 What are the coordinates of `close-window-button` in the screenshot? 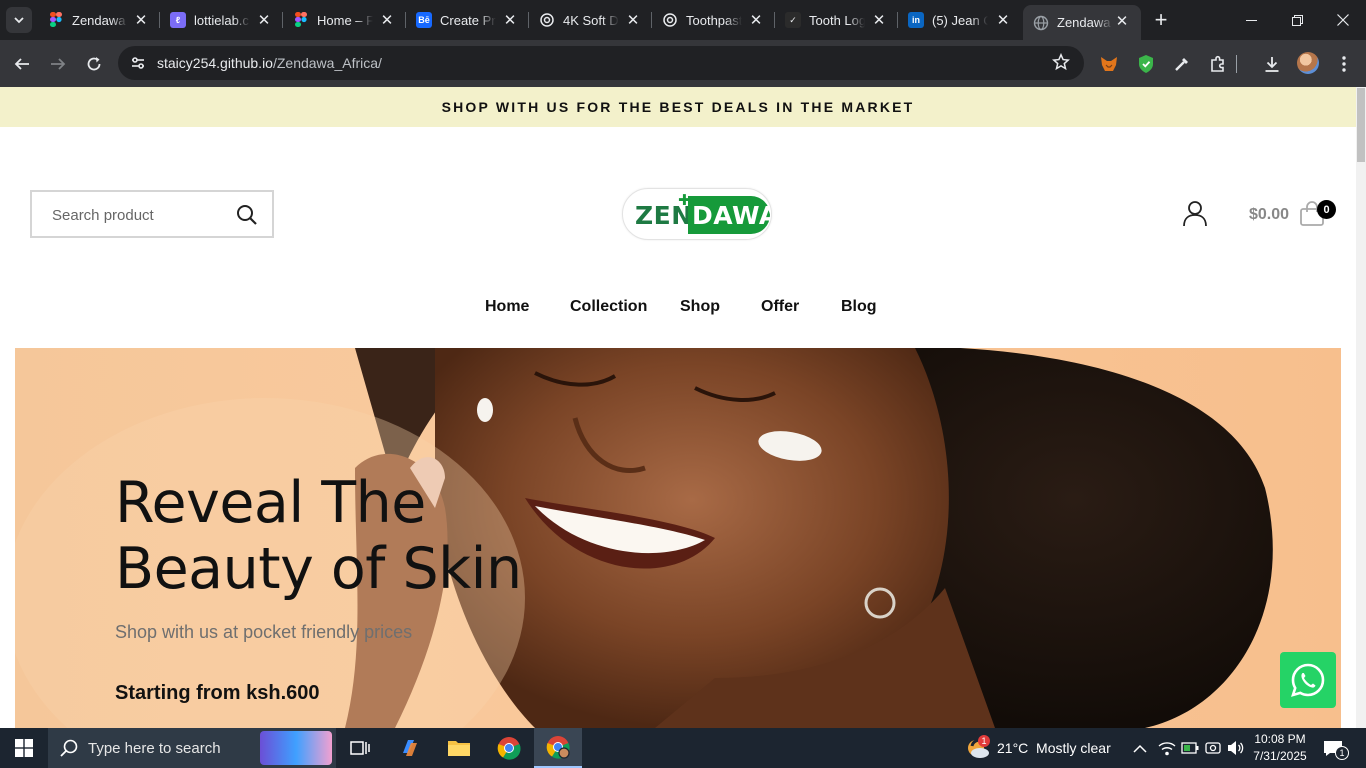 It's located at (1343, 20).